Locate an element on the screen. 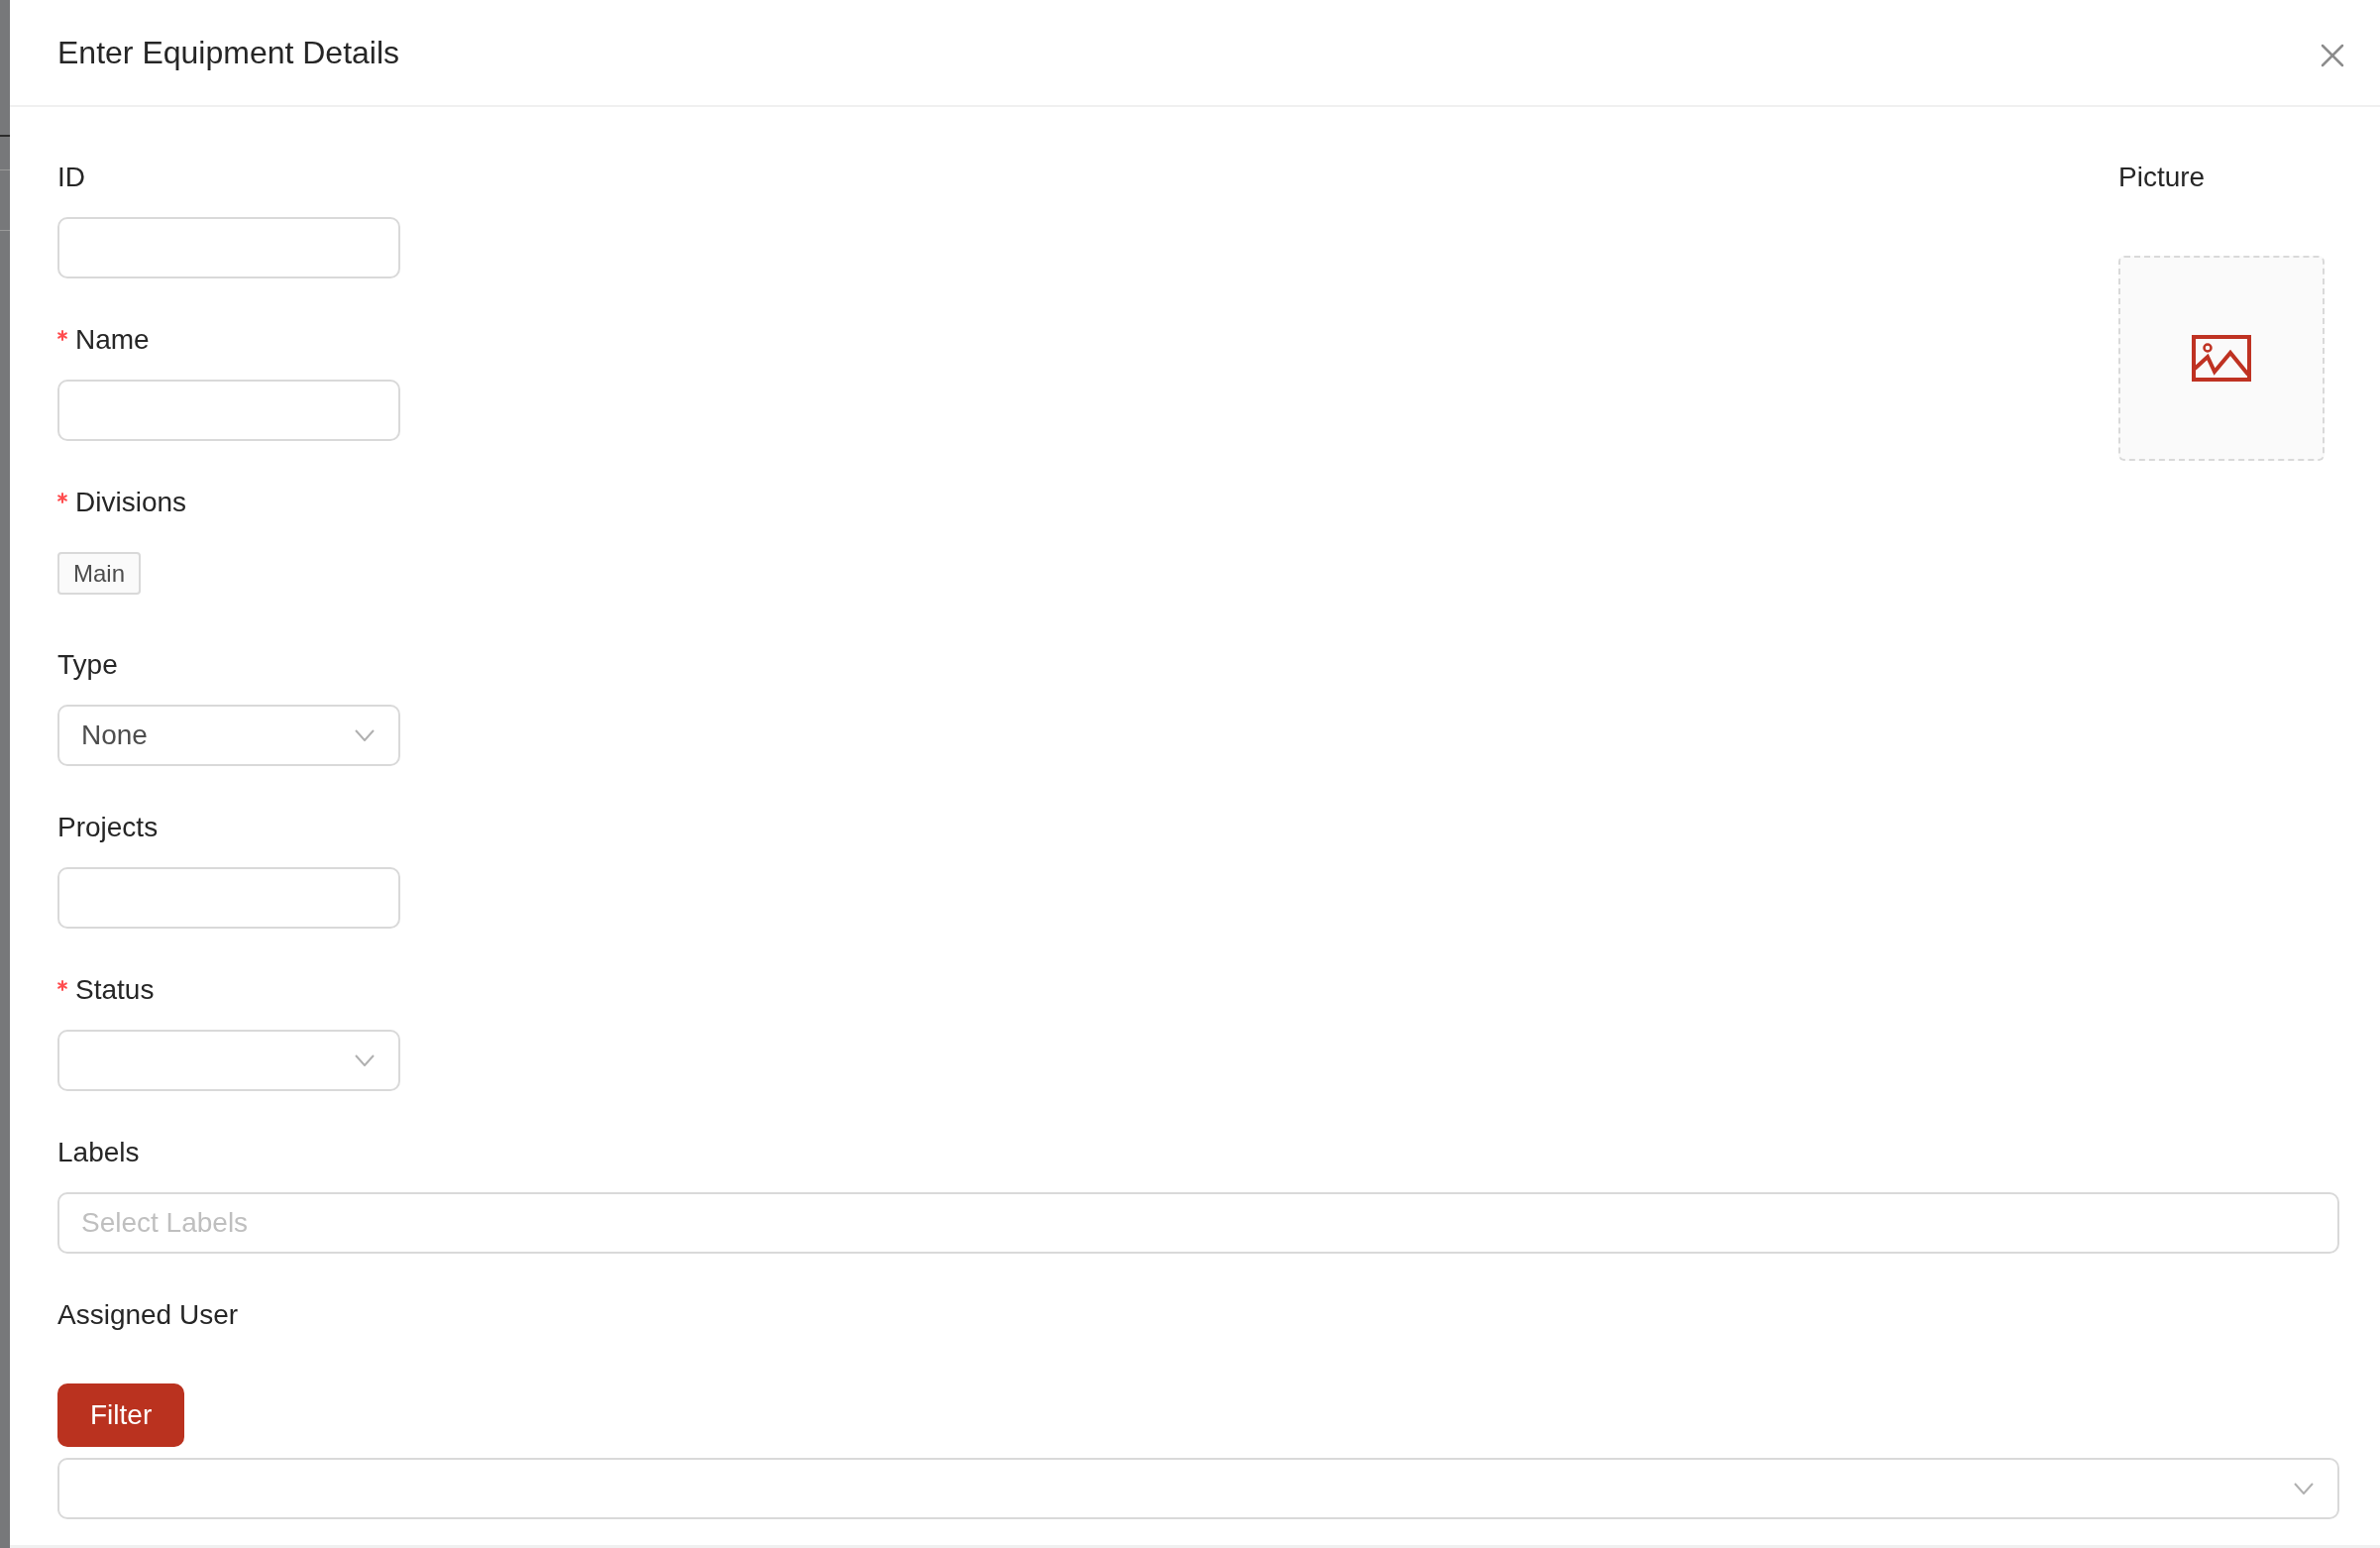  field-label: Labels is located at coordinates (98, 1152).